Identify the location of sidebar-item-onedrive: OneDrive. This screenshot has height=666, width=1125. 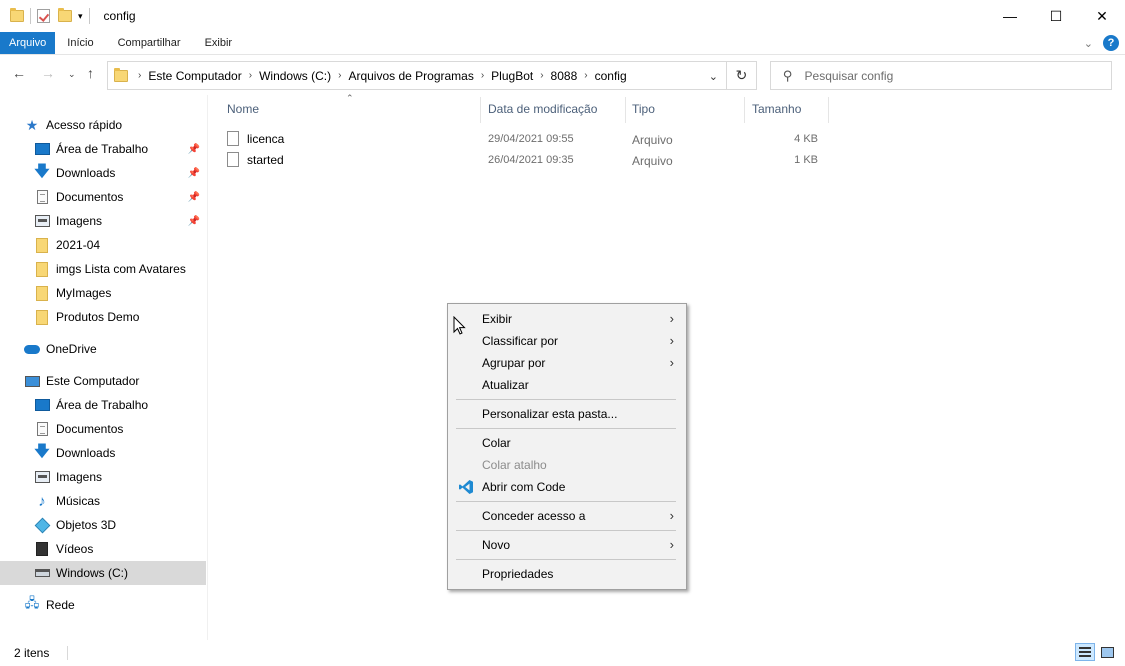
(103, 349).